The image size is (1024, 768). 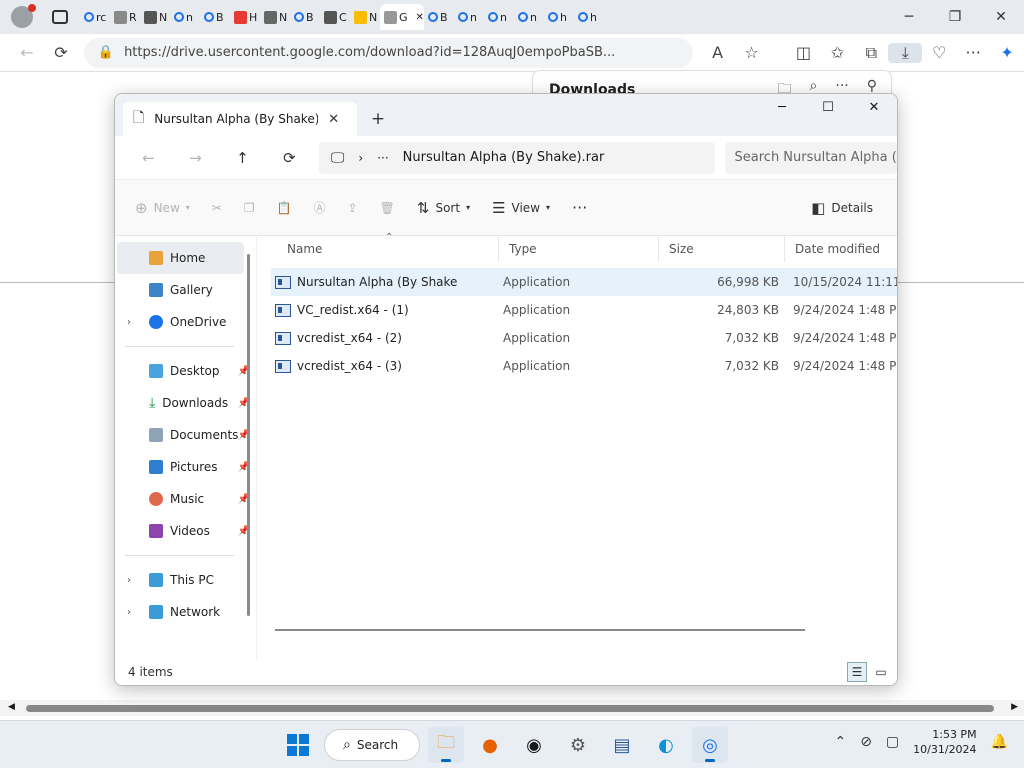 I want to click on browser-essentials-icon: ♡, so click(x=939, y=52).